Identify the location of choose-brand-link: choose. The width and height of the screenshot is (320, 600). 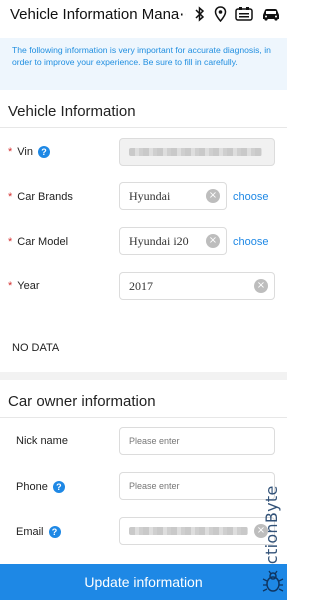
(250, 197).